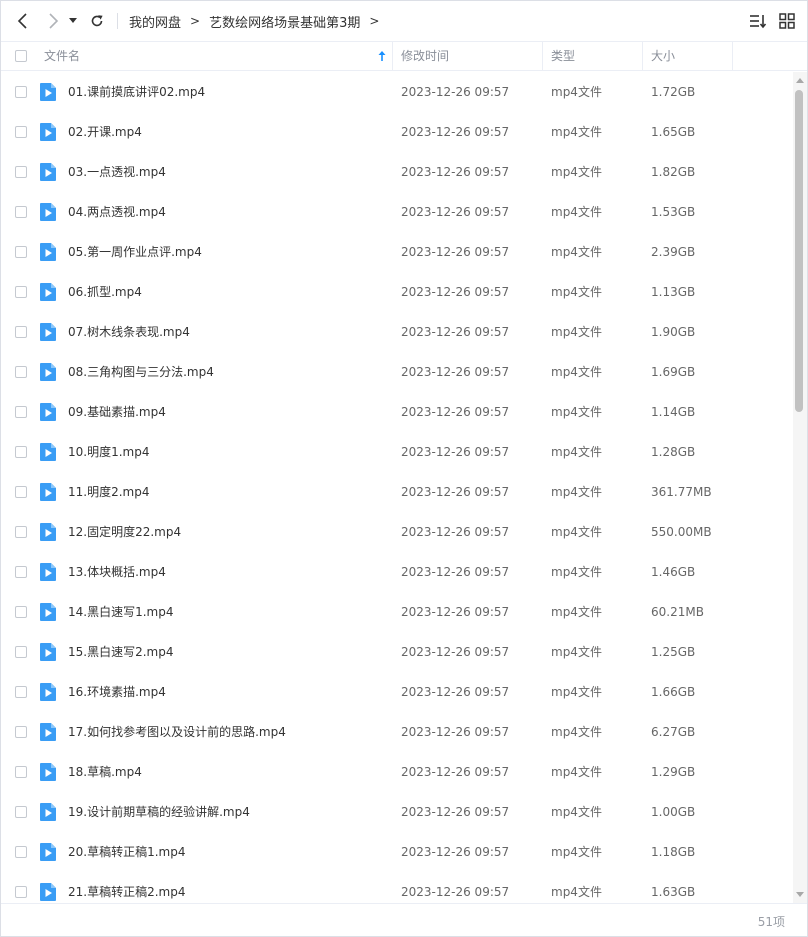 The width and height of the screenshot is (808, 937). What do you see at coordinates (126, 887) in the screenshot?
I see `file-name: 21.草稿转正稿2.mp4` at bounding box center [126, 887].